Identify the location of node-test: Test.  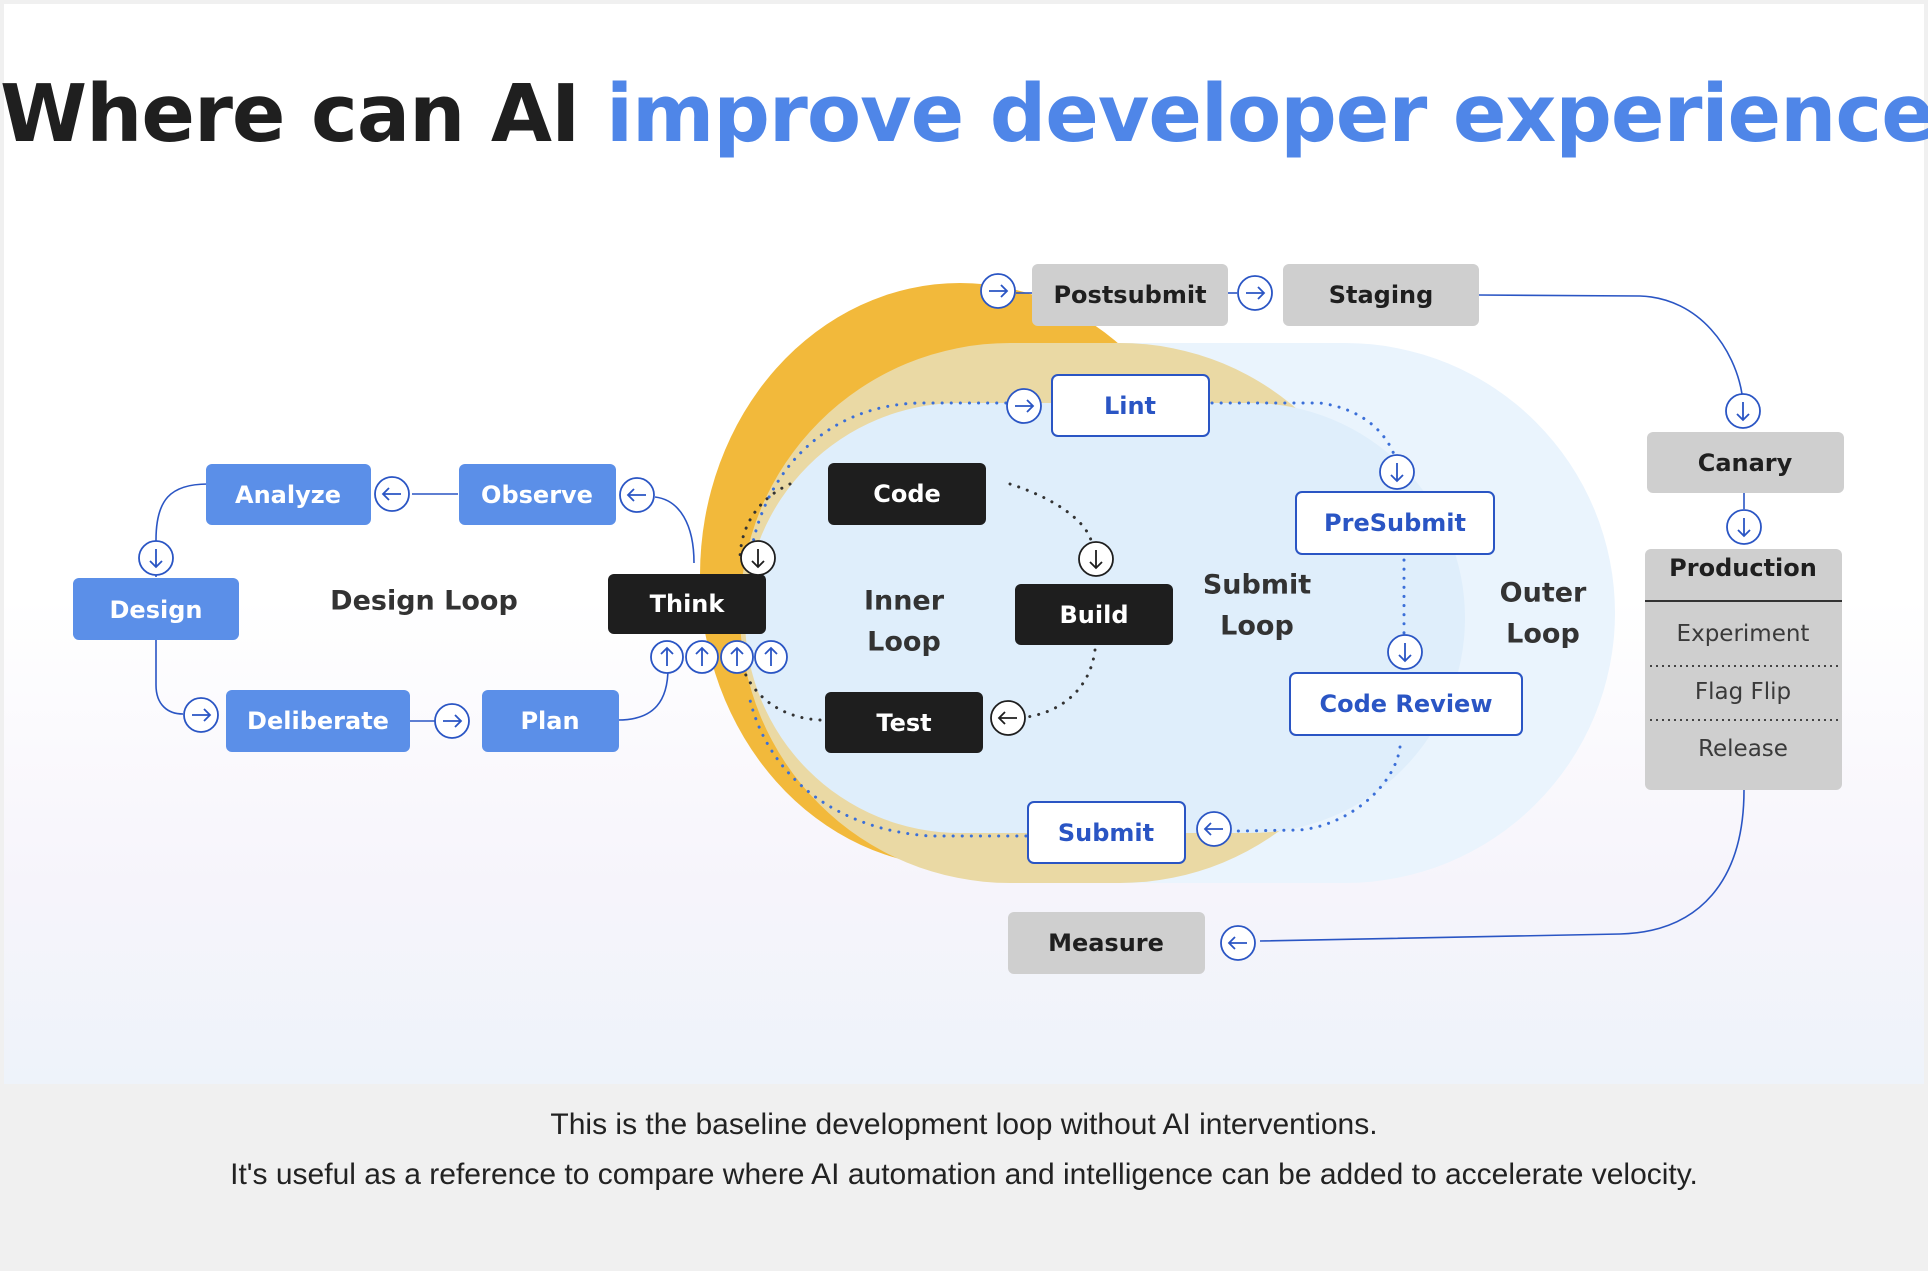
(904, 722).